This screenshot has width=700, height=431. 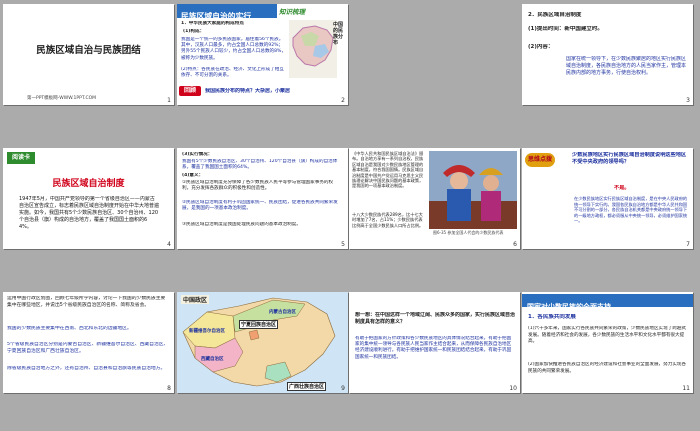 I want to click on slide-number: 4, so click(x=169, y=244).